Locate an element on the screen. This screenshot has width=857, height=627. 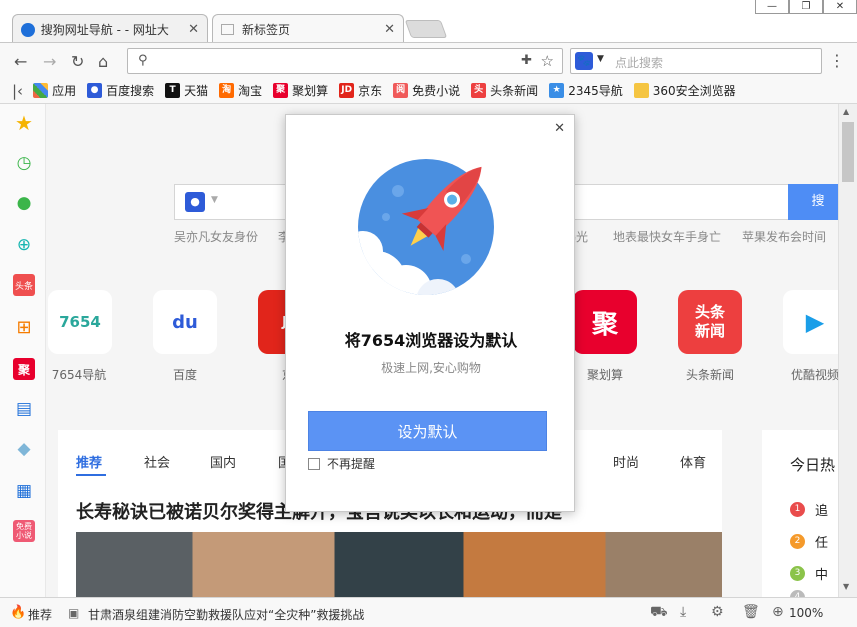
search-circle-icon: ⊕ is located at coordinates (24, 245).